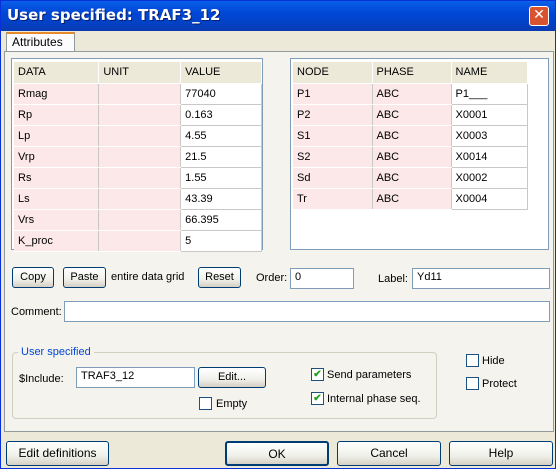 The width and height of the screenshot is (556, 469). What do you see at coordinates (221, 199) in the screenshot?
I see `data-grid-cell-value: 43.39` at bounding box center [221, 199].